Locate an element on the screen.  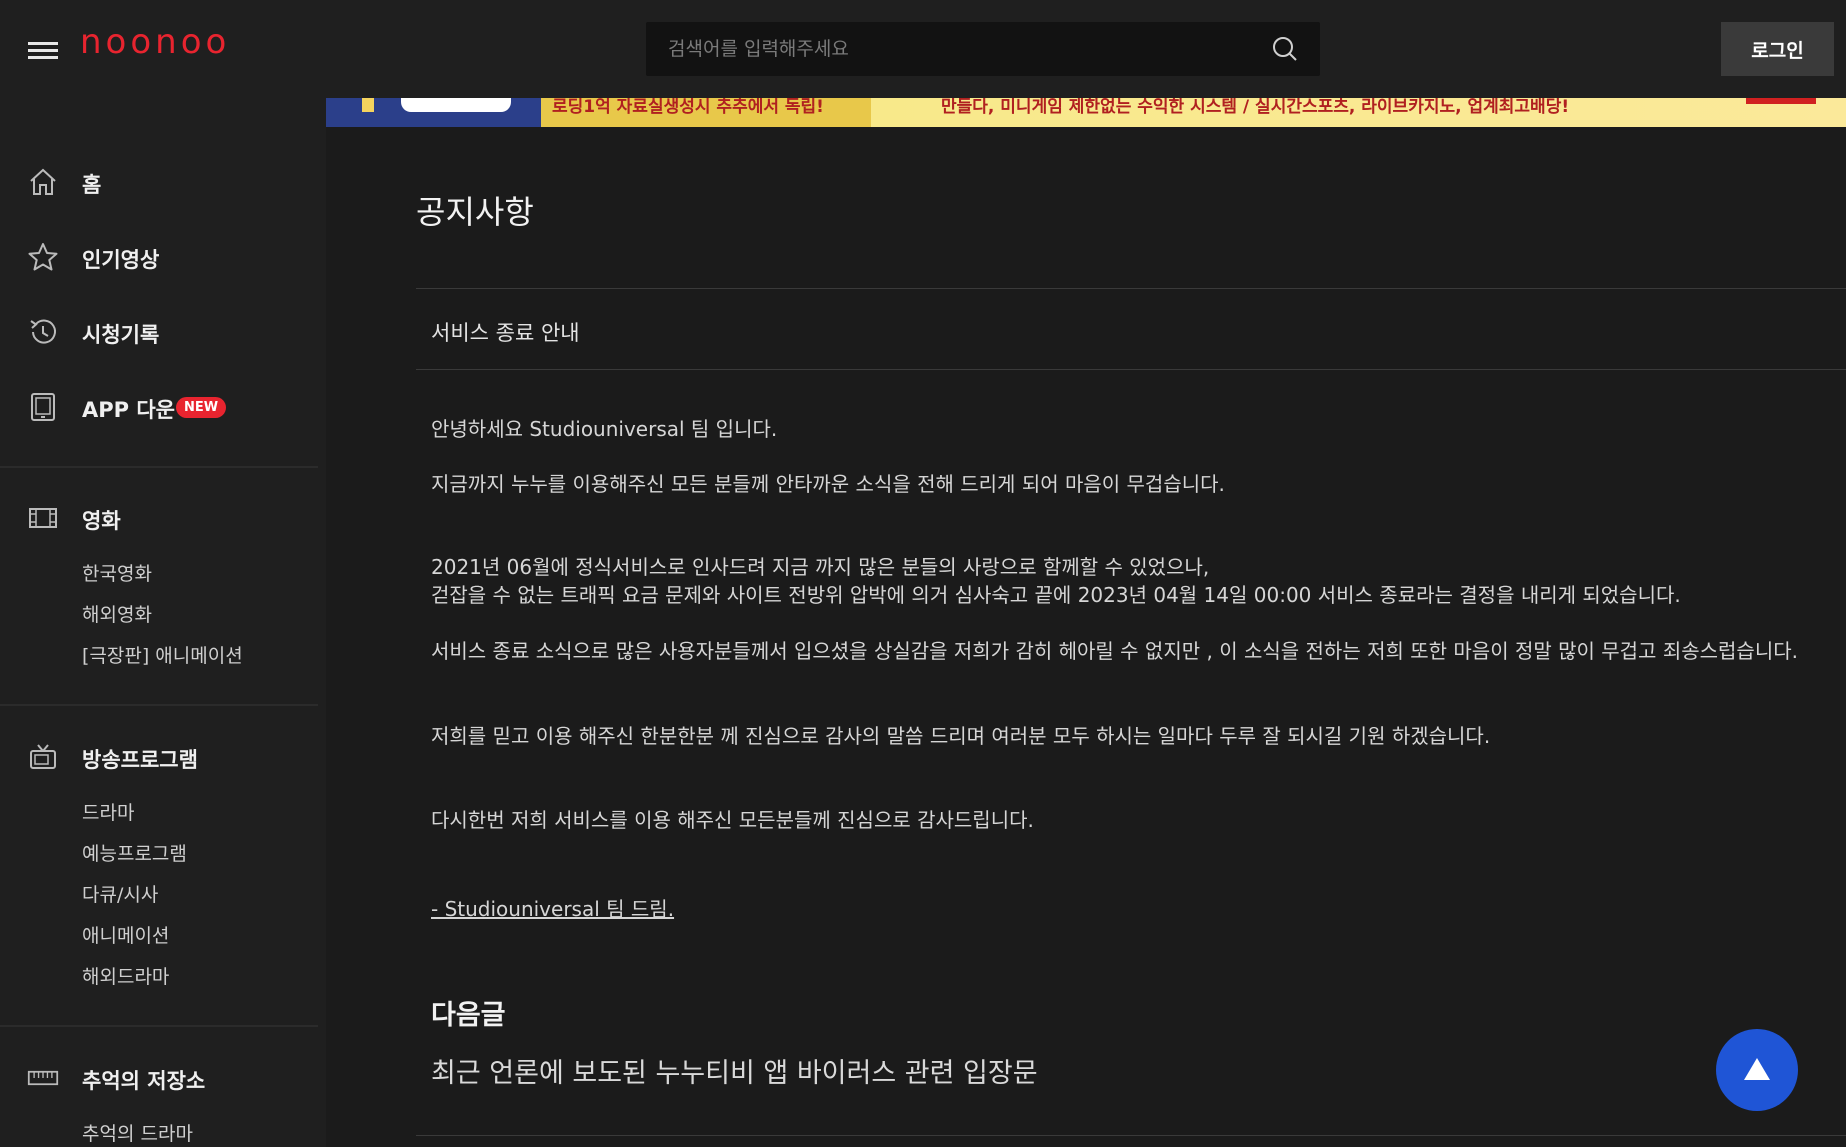
scroll-top-button is located at coordinates (1757, 1070).